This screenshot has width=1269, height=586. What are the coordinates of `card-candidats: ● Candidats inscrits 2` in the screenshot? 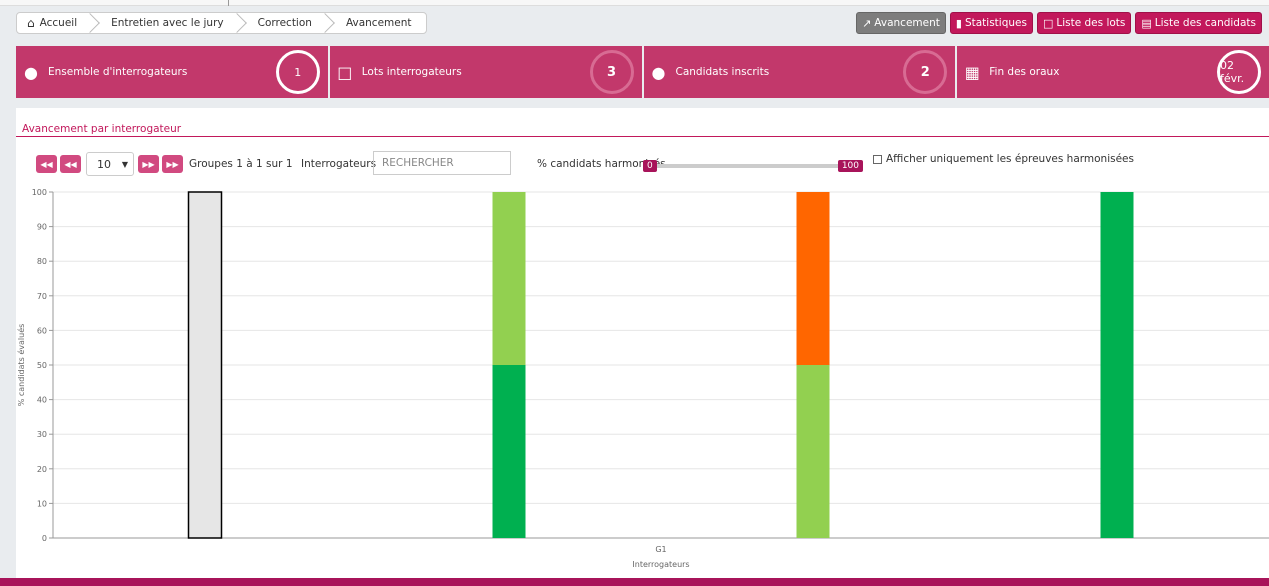 It's located at (799, 72).